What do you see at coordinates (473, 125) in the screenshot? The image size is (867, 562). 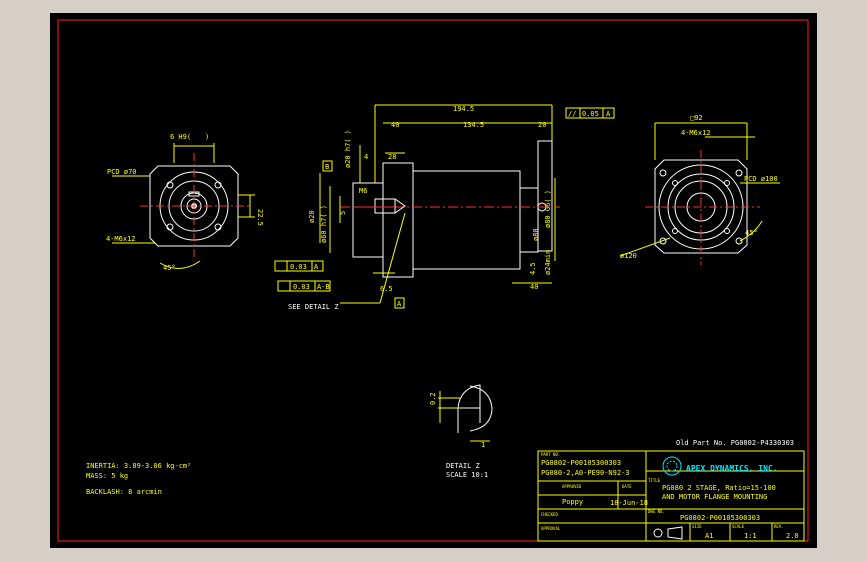 I see `dim-134-5: 134.5` at bounding box center [473, 125].